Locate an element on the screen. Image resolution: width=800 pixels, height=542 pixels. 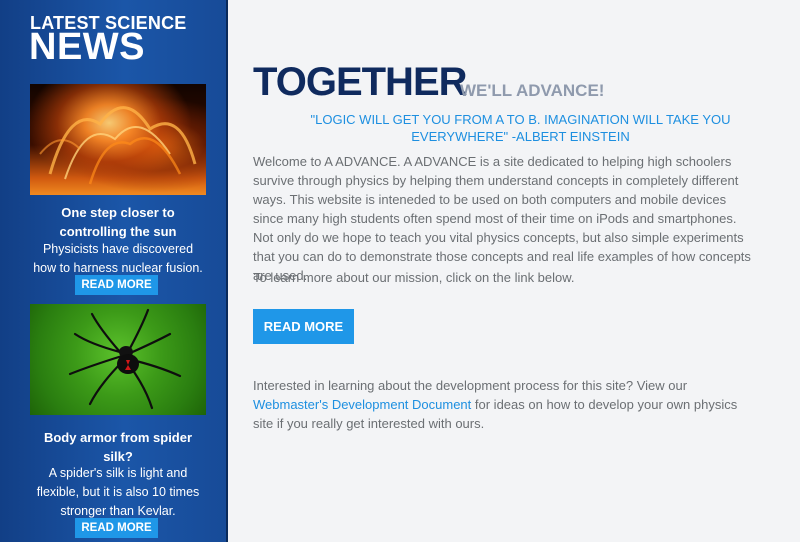
solar-flare-image is located at coordinates (118, 139).